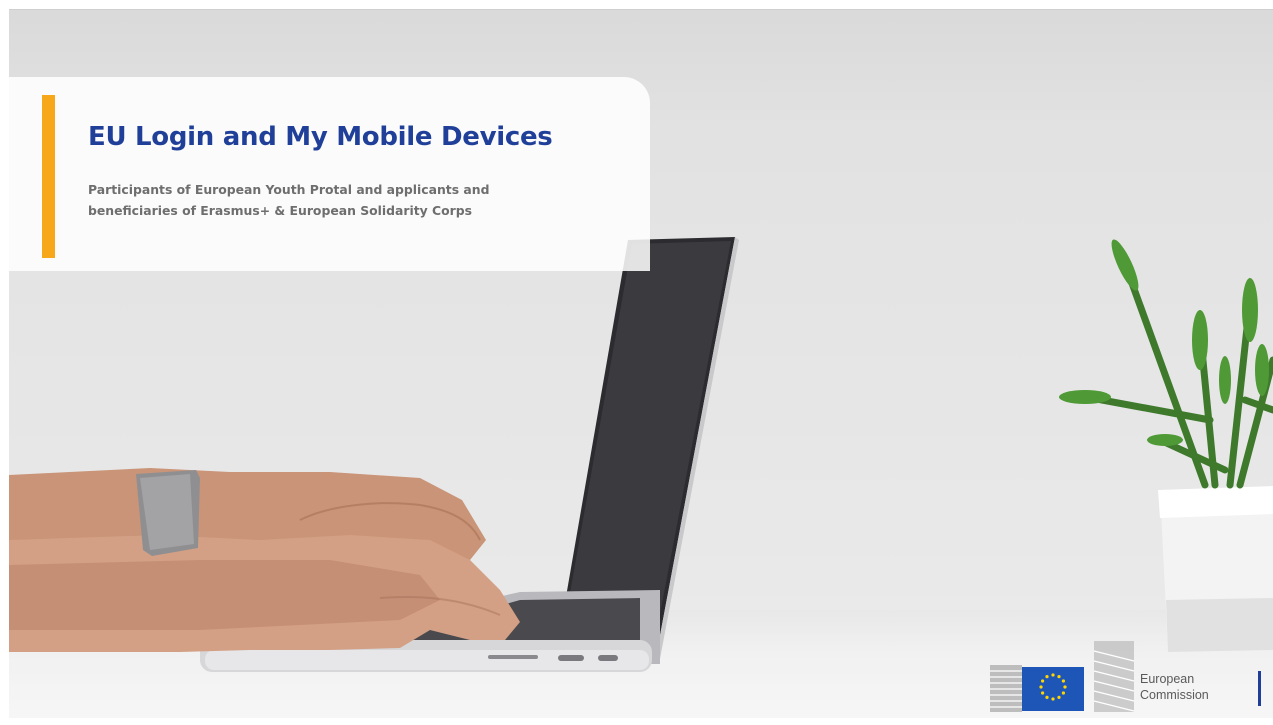 Image resolution: width=1273 pixels, height=725 pixels. I want to click on european-commission-logo: European Commission, so click(1127, 677).